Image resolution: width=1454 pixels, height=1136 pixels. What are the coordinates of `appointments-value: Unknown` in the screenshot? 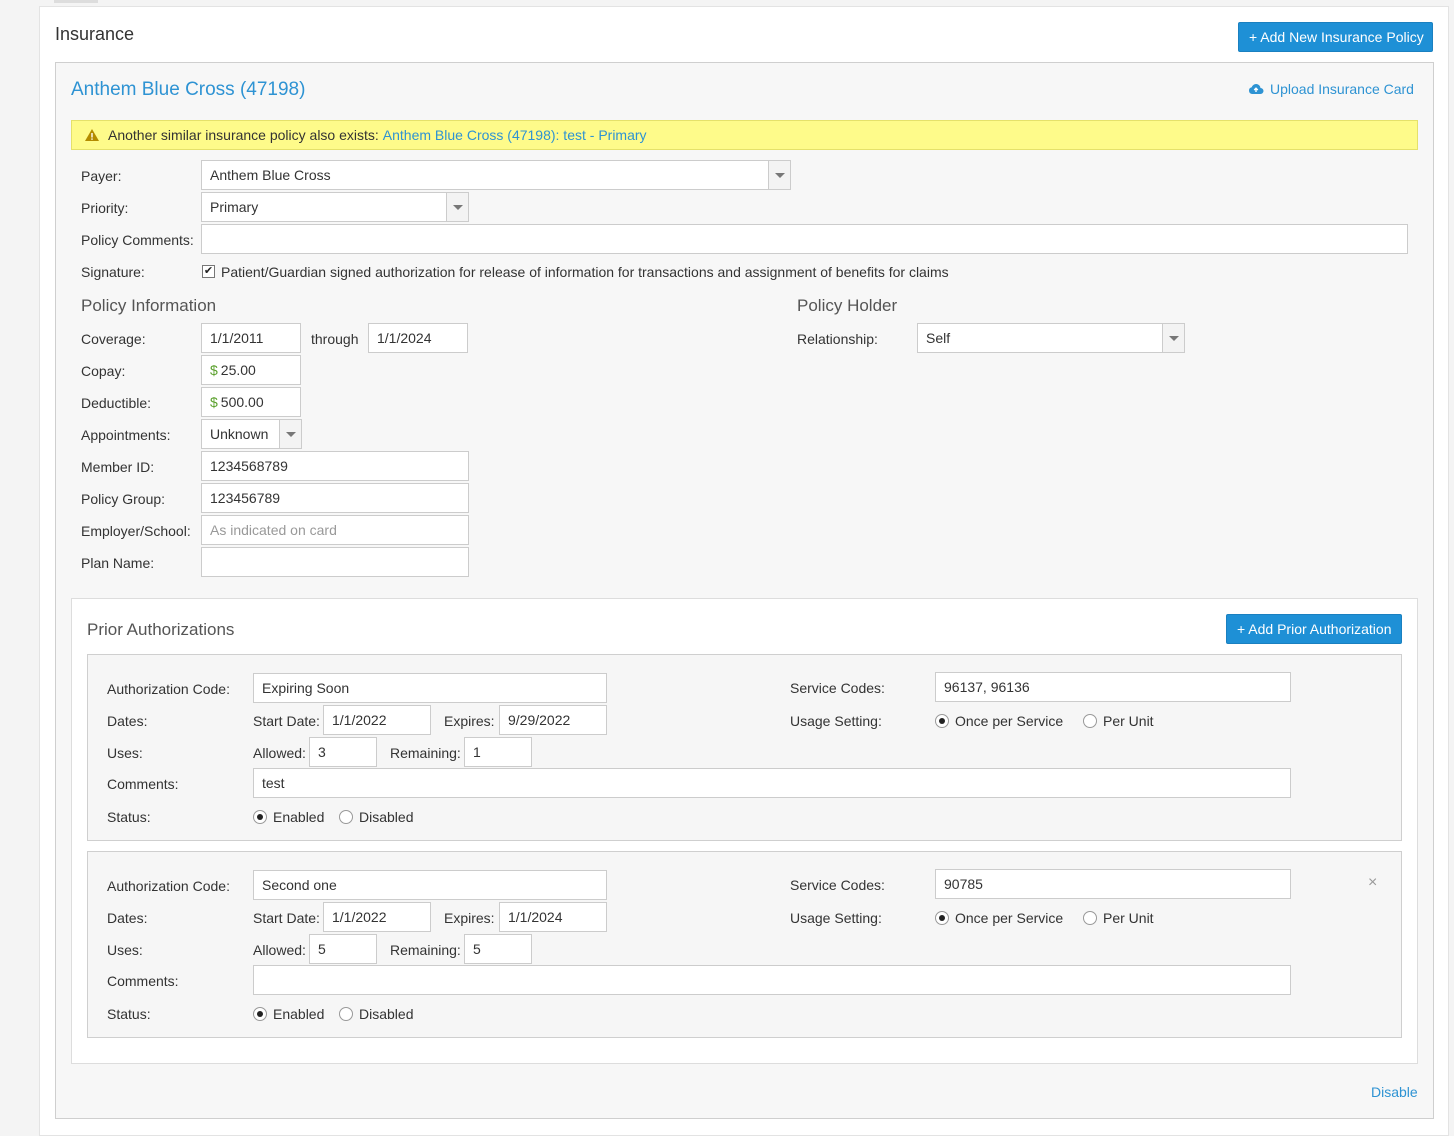 It's located at (239, 434).